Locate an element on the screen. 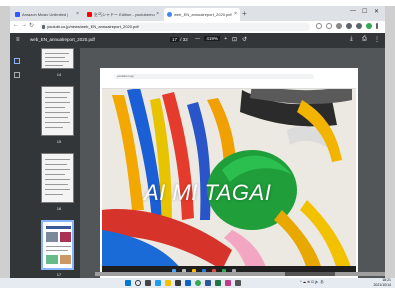 Image resolution: width=395 pixels, height=288 pixels. zoom-input: 419% is located at coordinates (212, 38).